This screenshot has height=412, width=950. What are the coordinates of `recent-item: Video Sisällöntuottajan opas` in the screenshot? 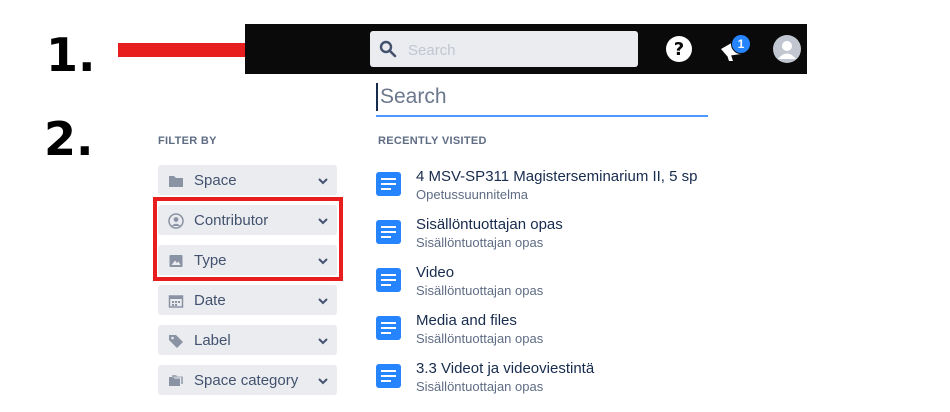 It's located at (556, 284).